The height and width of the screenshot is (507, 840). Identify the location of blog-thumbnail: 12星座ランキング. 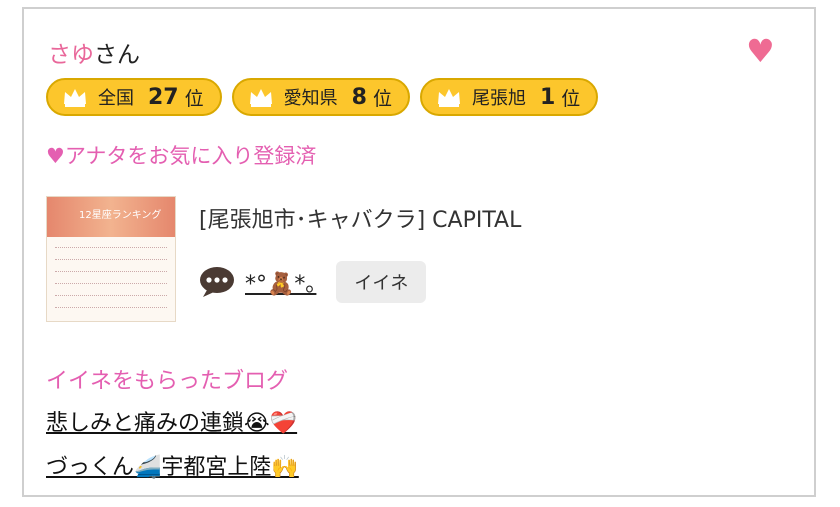
(111, 259).